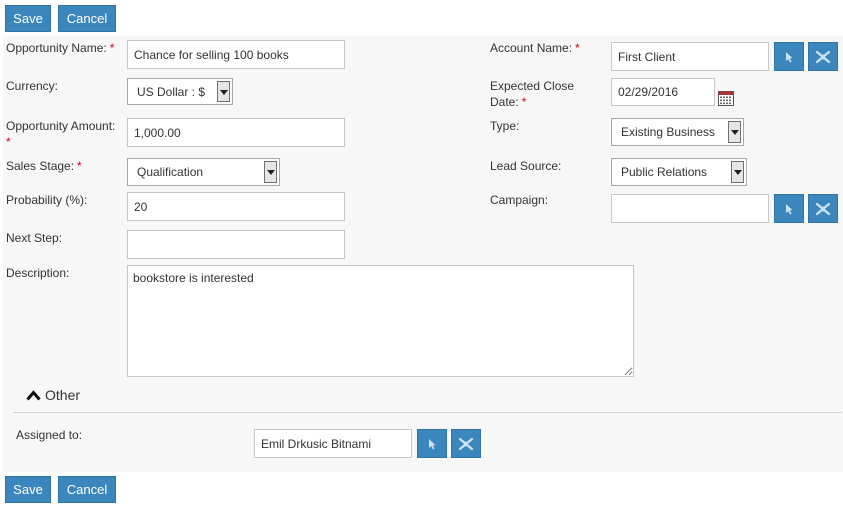 The width and height of the screenshot is (843, 510). Describe the element at coordinates (47, 200) in the screenshot. I see `probability-label: Probability (%):` at that location.